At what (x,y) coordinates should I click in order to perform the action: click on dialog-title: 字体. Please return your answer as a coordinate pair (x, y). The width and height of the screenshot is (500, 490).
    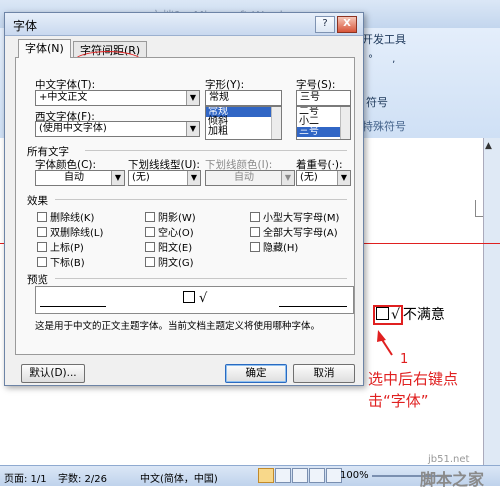
    Looking at the image, I should click on (25, 26).